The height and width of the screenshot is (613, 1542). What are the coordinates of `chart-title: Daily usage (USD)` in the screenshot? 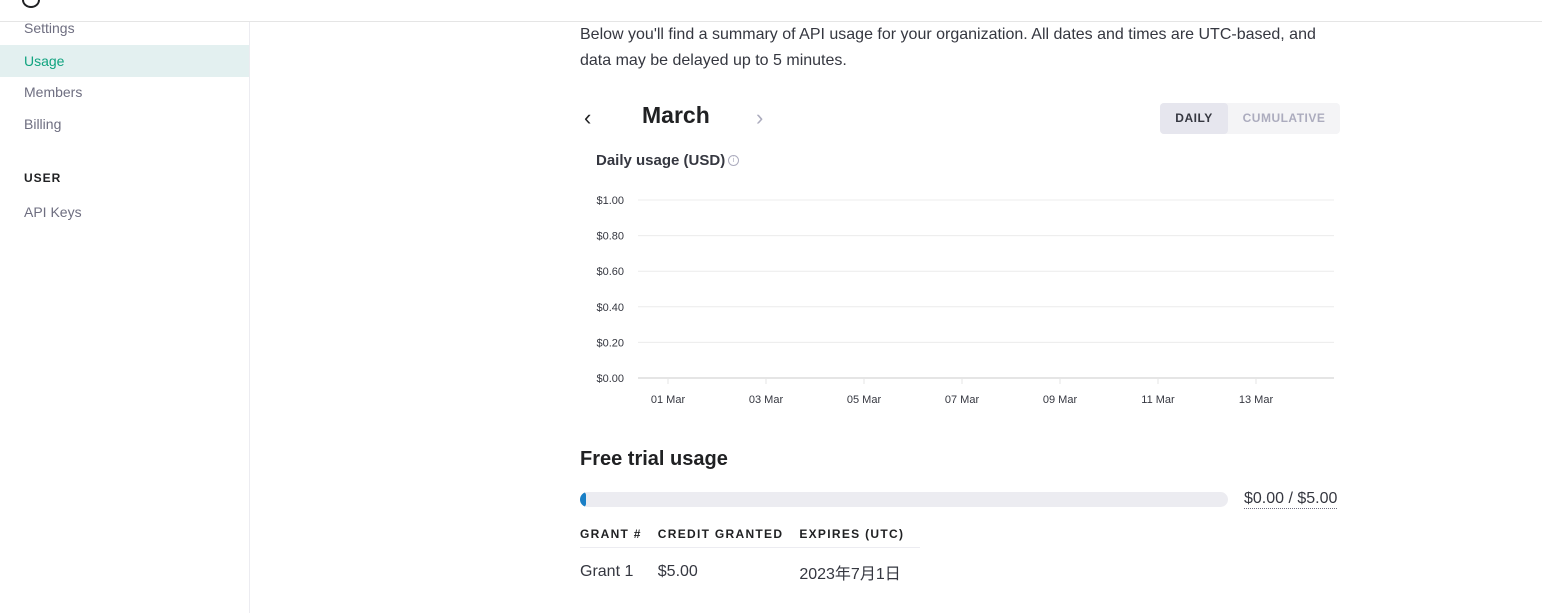 It's located at (661, 160).